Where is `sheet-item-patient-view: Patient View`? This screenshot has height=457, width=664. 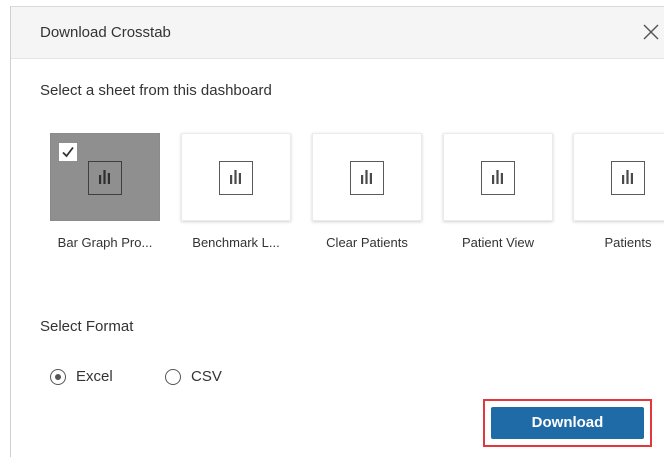
sheet-item-patient-view: Patient View is located at coordinates (498, 128).